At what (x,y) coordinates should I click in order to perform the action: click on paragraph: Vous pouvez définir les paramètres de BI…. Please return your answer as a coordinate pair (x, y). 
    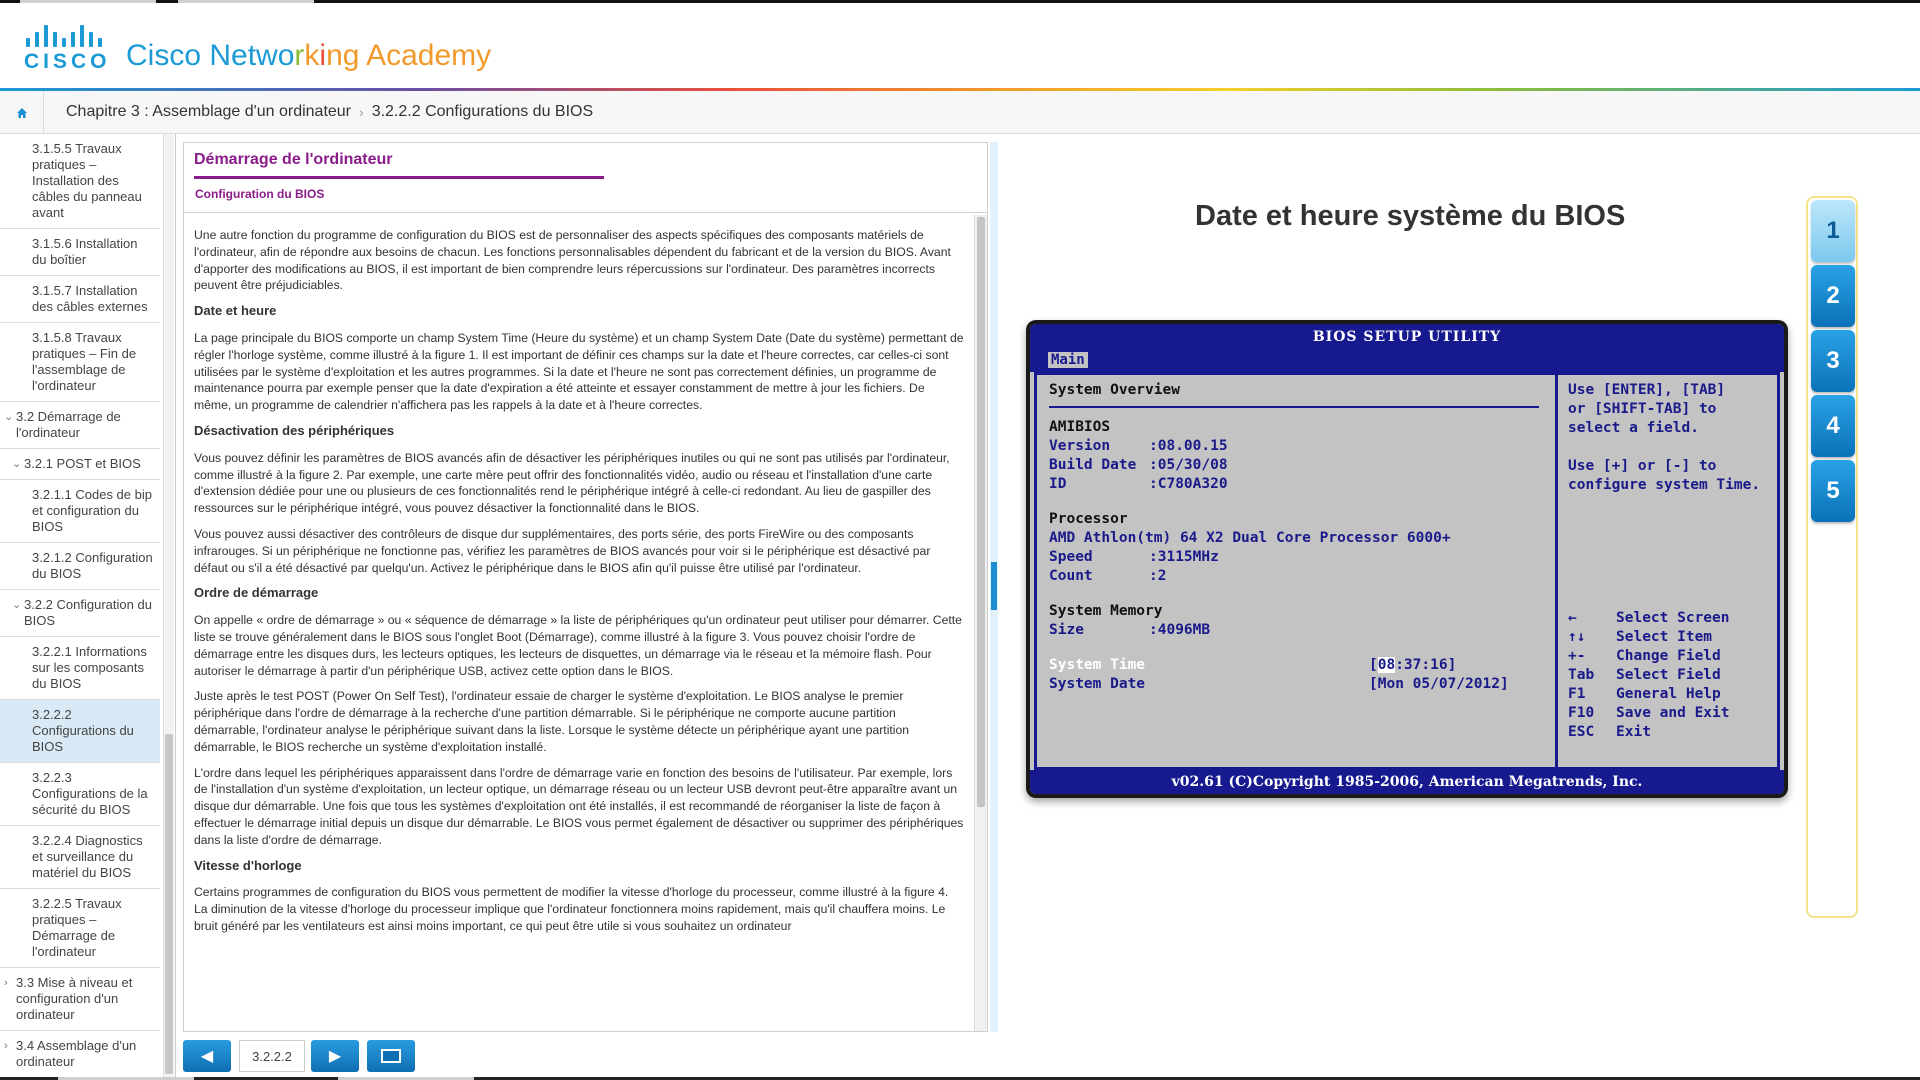
    Looking at the image, I should click on (572, 483).